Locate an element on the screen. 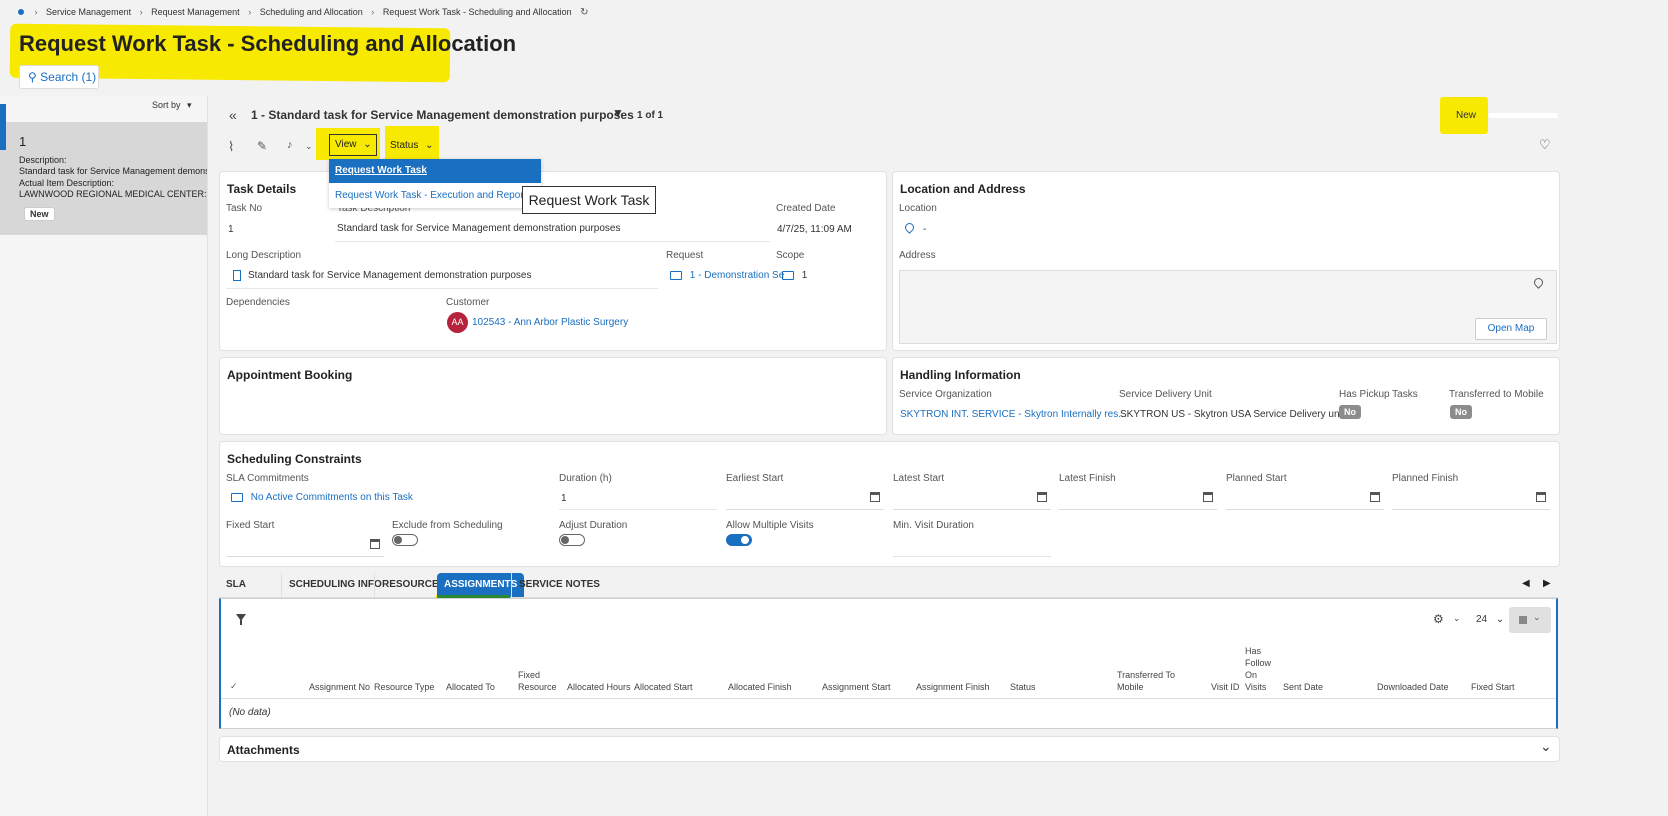  sla-link: No Active Commitments on this Task is located at coordinates (322, 497).